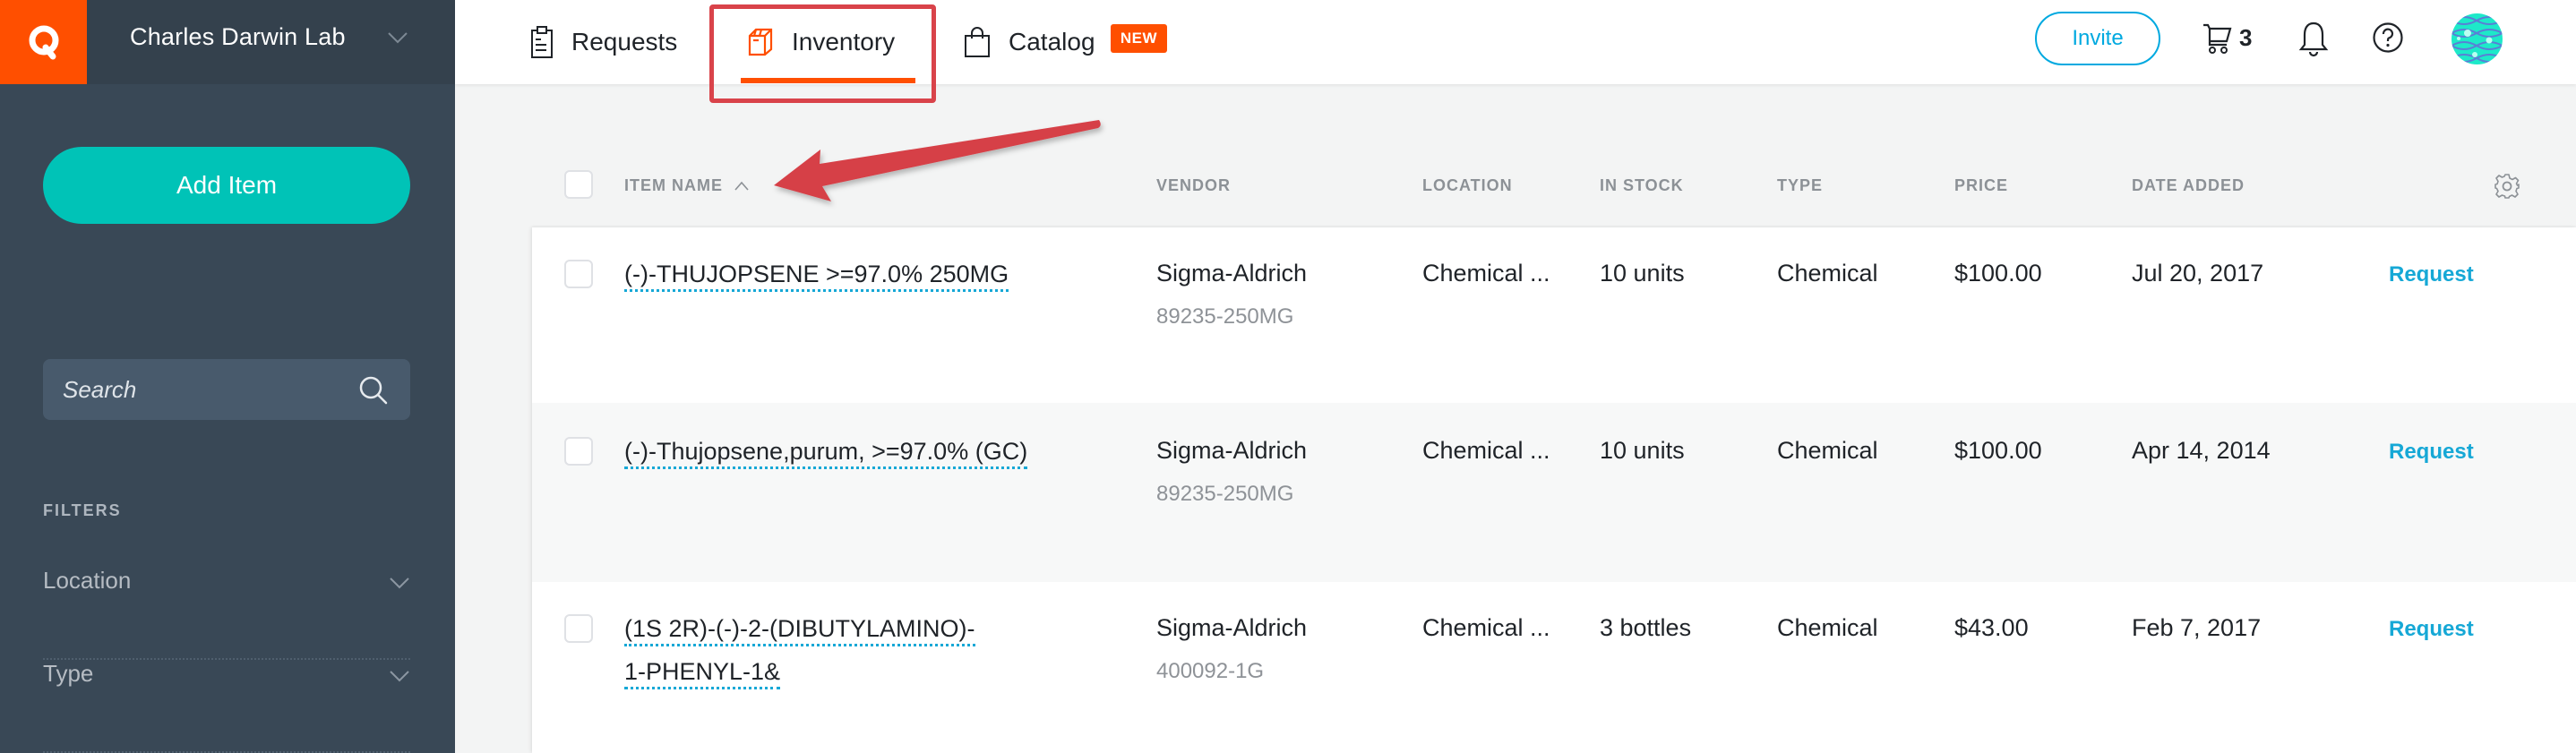  What do you see at coordinates (206, 389) in the screenshot?
I see `search-input` at bounding box center [206, 389].